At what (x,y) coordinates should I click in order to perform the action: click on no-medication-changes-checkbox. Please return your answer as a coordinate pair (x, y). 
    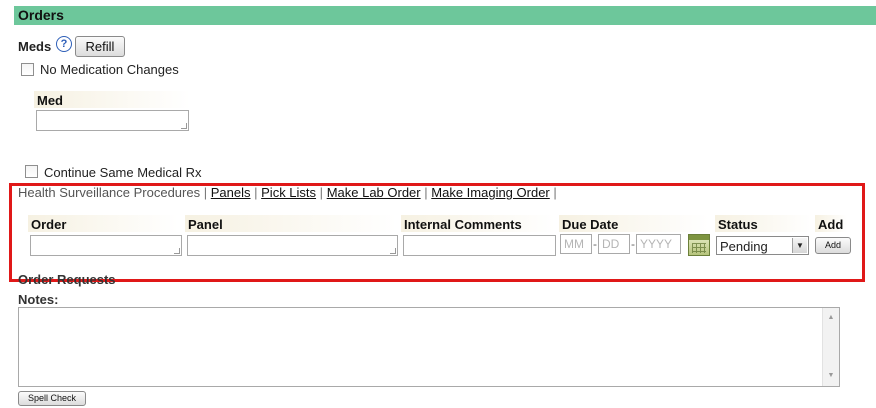
    Looking at the image, I should click on (27, 69).